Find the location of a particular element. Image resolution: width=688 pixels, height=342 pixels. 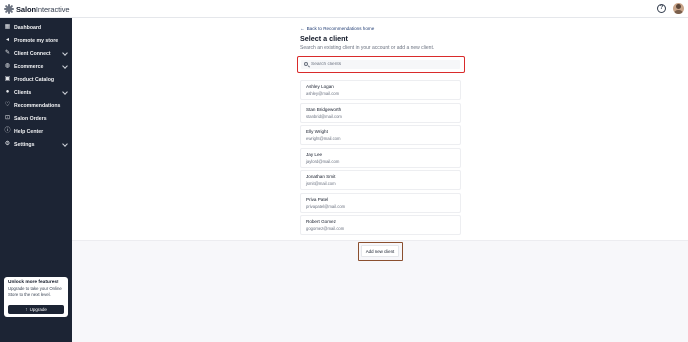

avatar is located at coordinates (678, 8).